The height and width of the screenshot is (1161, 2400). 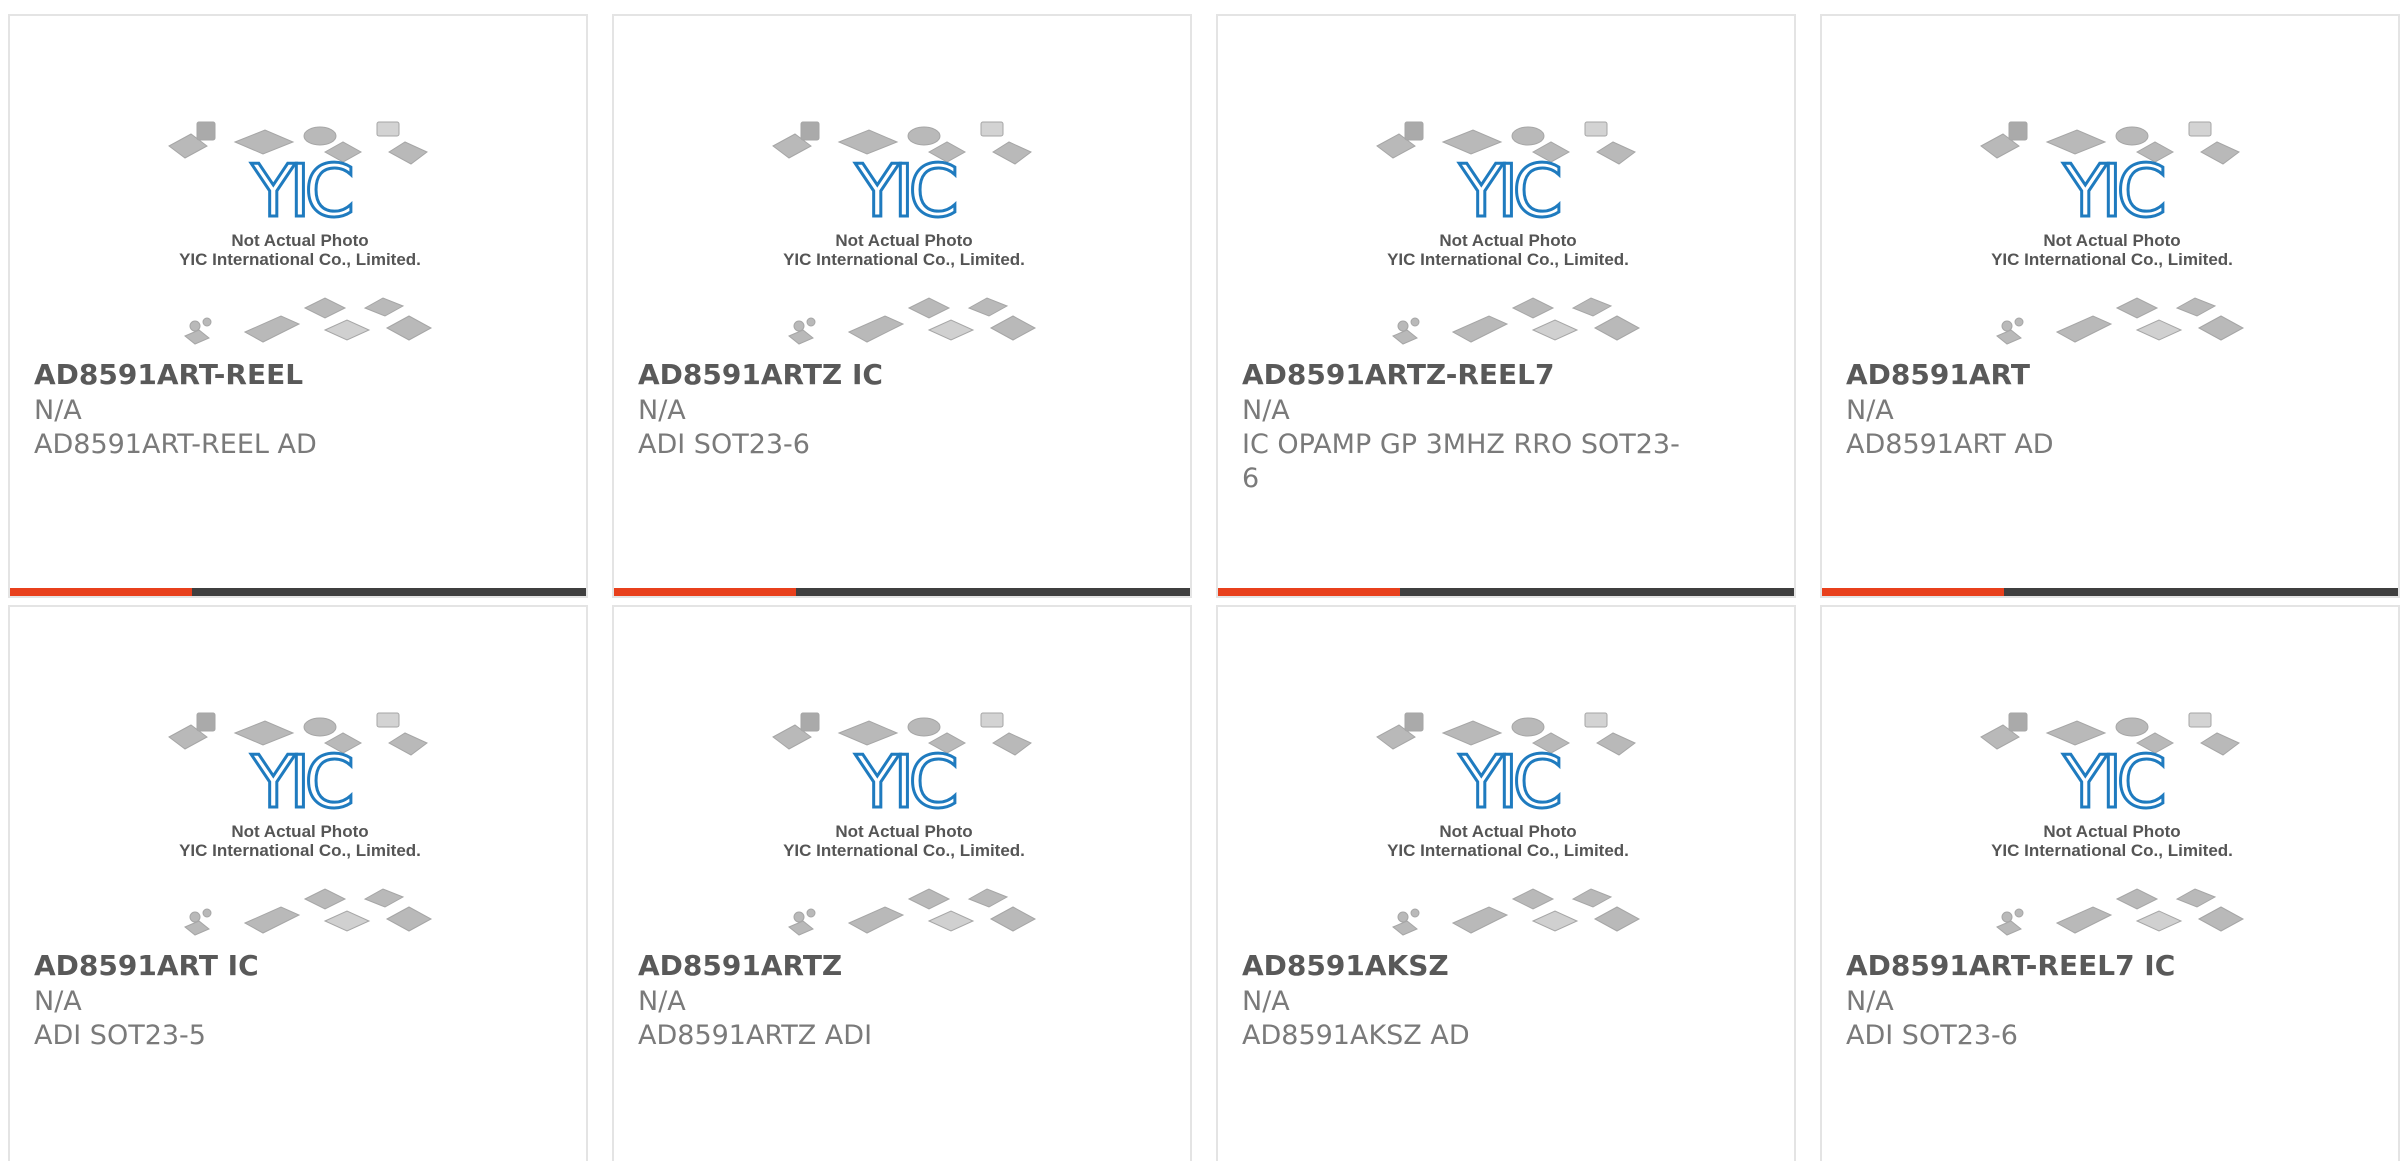 I want to click on product-description: AD8591ART AD, so click(x=1950, y=444).